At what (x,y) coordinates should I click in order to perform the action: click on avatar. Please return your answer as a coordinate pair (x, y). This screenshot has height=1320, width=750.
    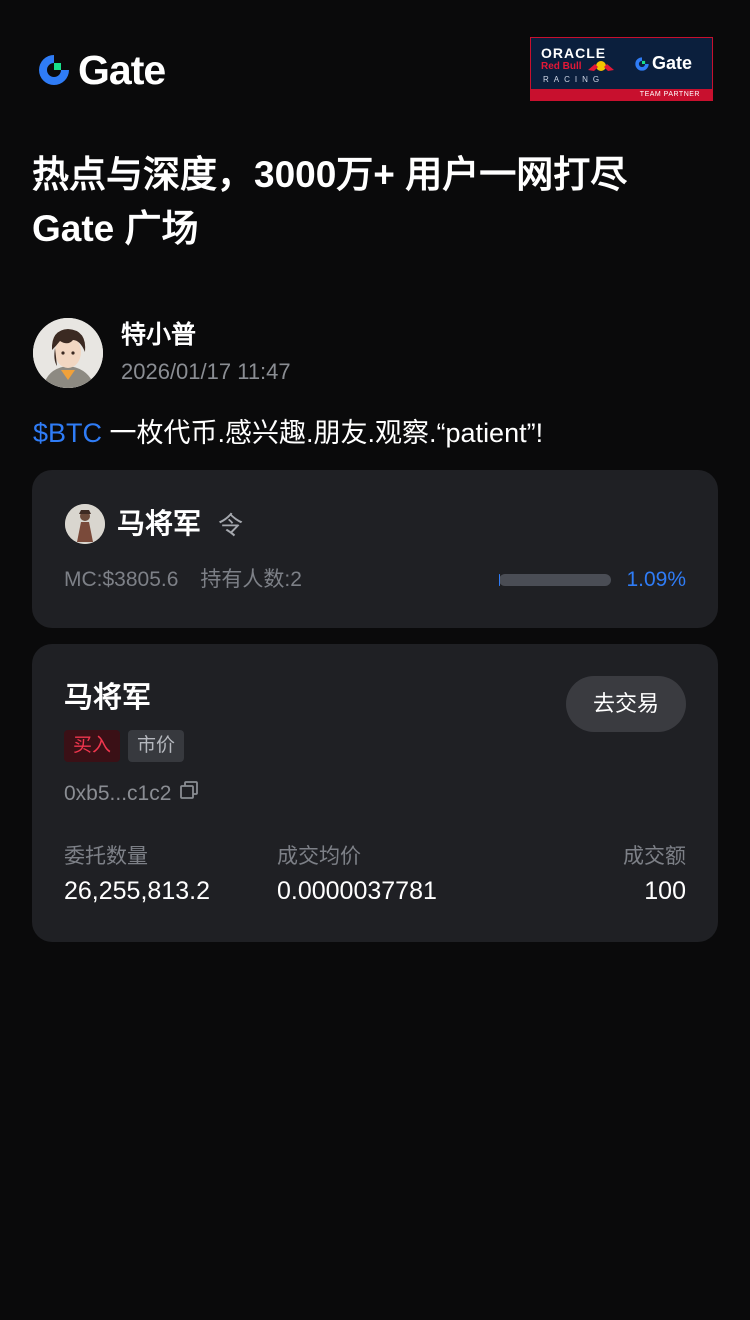
    Looking at the image, I should click on (68, 353).